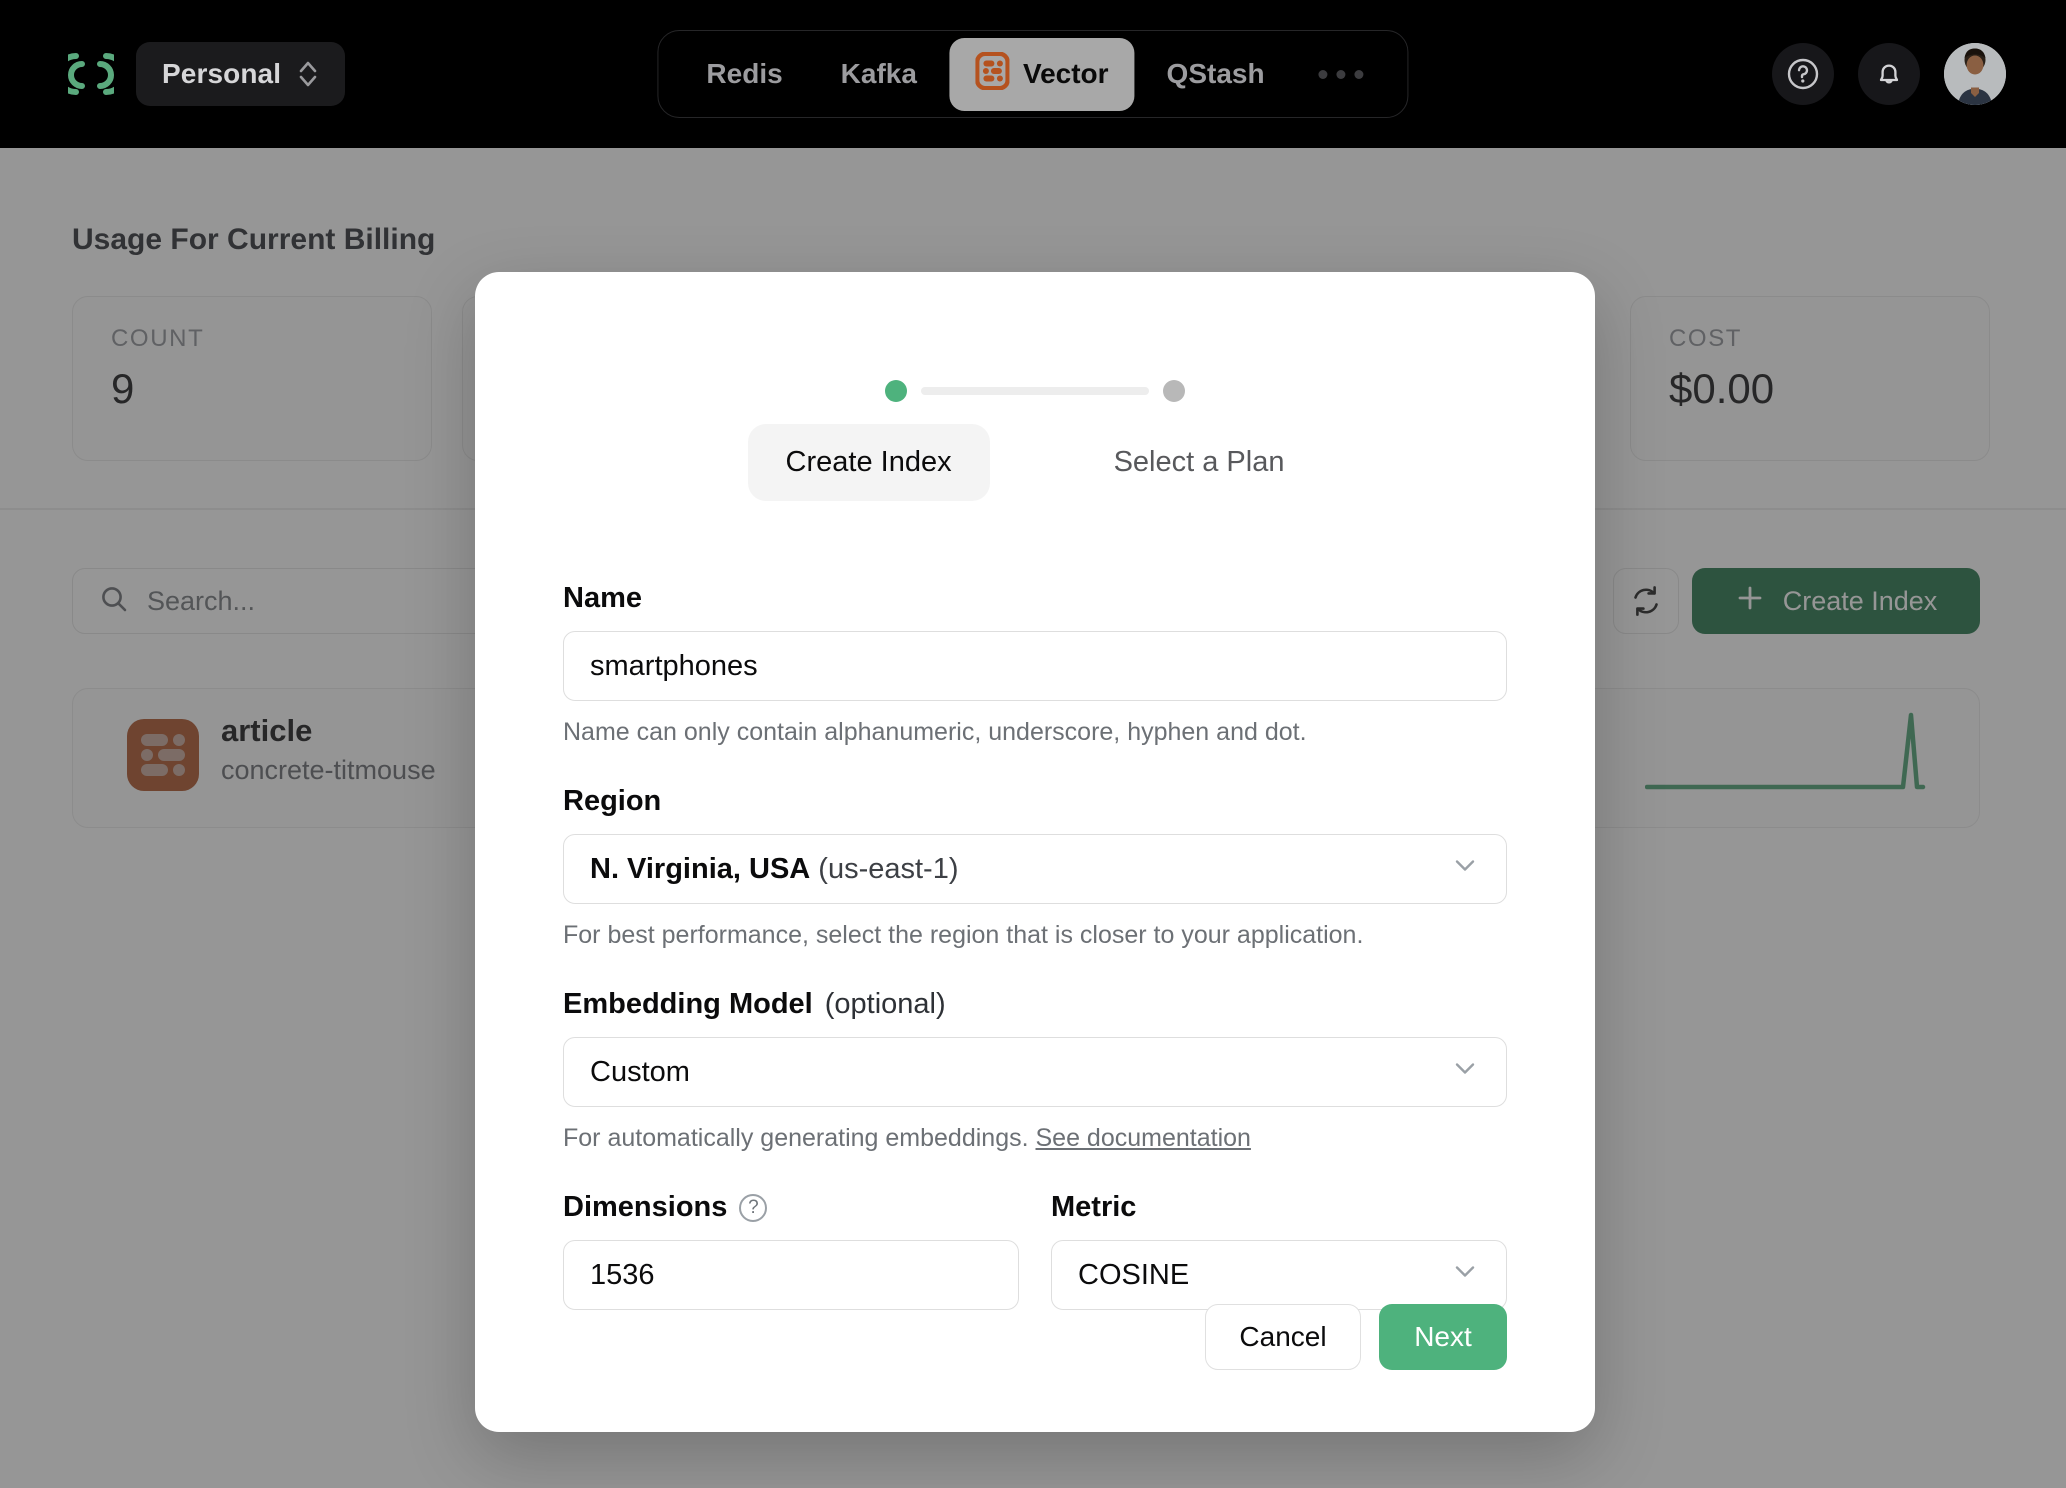  I want to click on step-dot-select-plan, so click(1174, 391).